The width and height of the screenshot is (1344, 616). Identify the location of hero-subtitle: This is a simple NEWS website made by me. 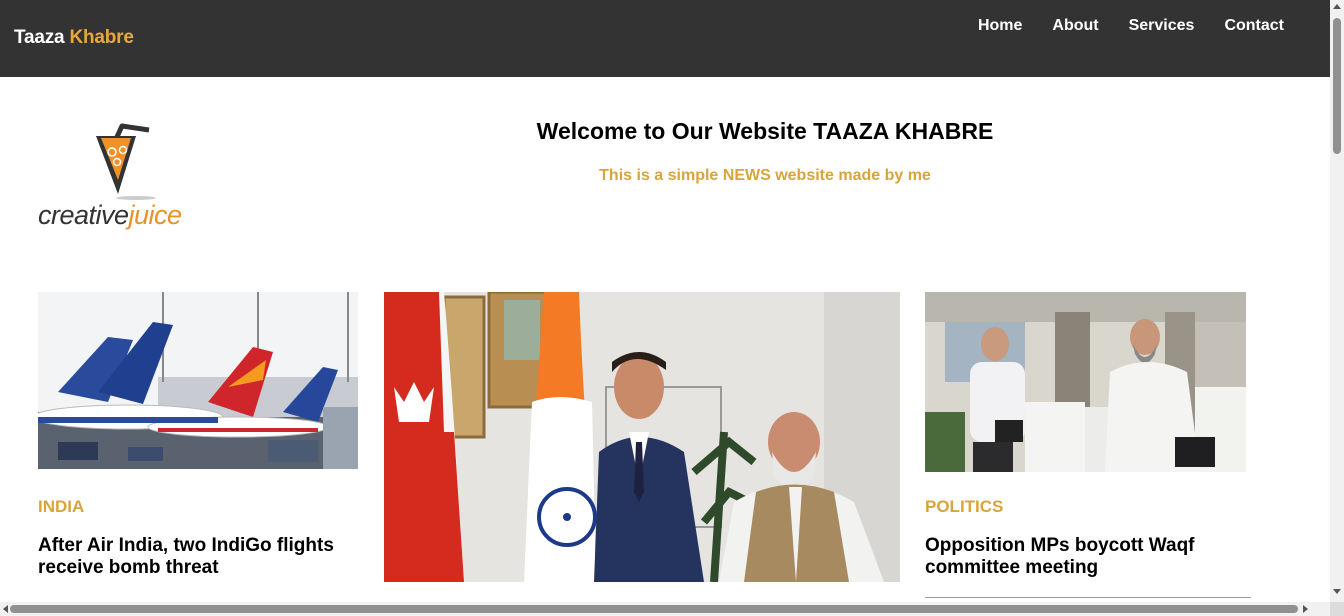
(765, 175).